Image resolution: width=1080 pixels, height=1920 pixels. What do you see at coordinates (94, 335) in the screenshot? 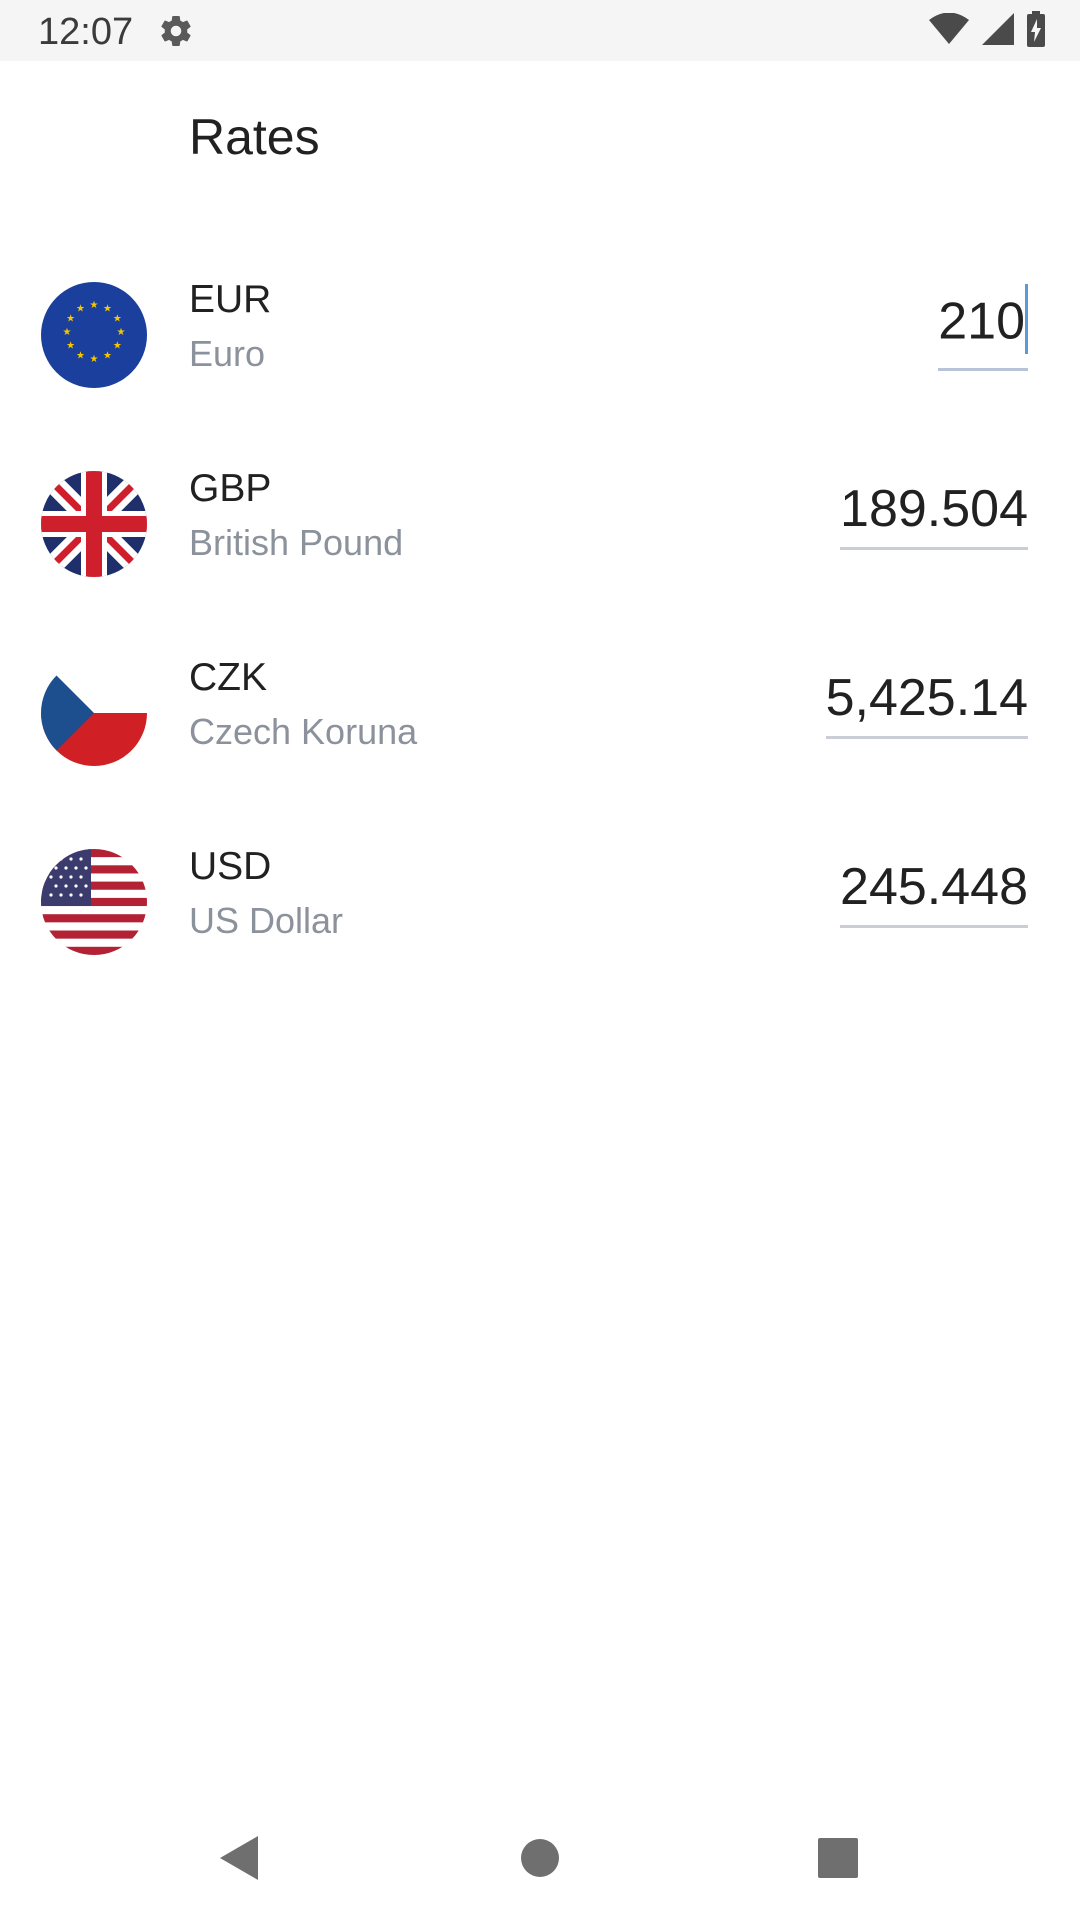
I see `eu-flag-icon: ★ ★ ★ ★ ★ ★ ★ ★ ★ ★ ★ ★` at bounding box center [94, 335].